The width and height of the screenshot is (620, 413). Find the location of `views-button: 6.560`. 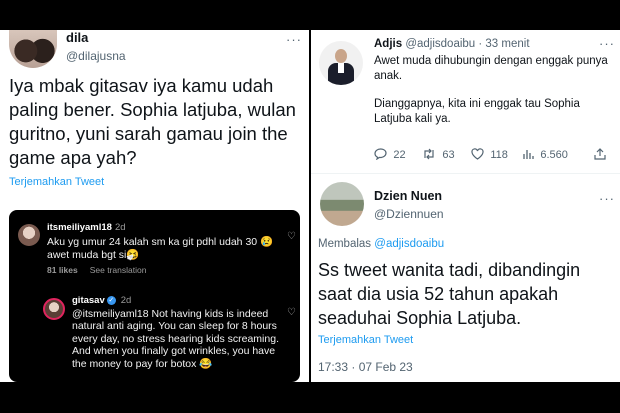

views-button: 6.560 is located at coordinates (545, 154).